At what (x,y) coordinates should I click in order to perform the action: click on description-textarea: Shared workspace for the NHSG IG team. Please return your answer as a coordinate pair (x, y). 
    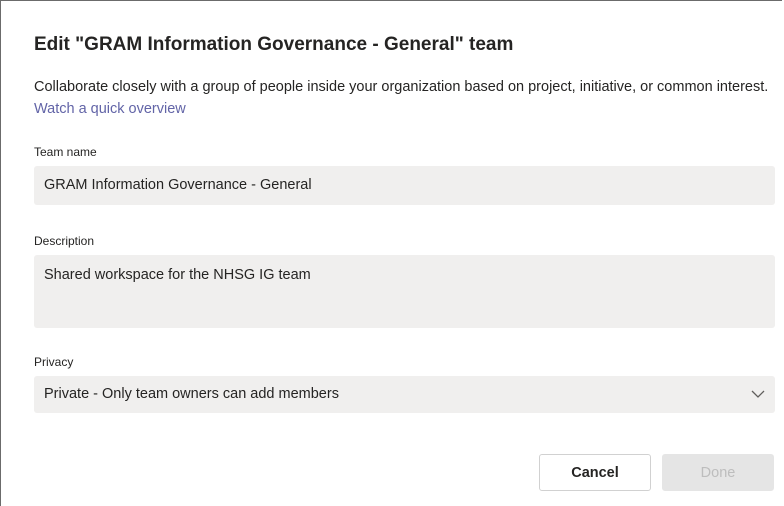
    Looking at the image, I should click on (404, 291).